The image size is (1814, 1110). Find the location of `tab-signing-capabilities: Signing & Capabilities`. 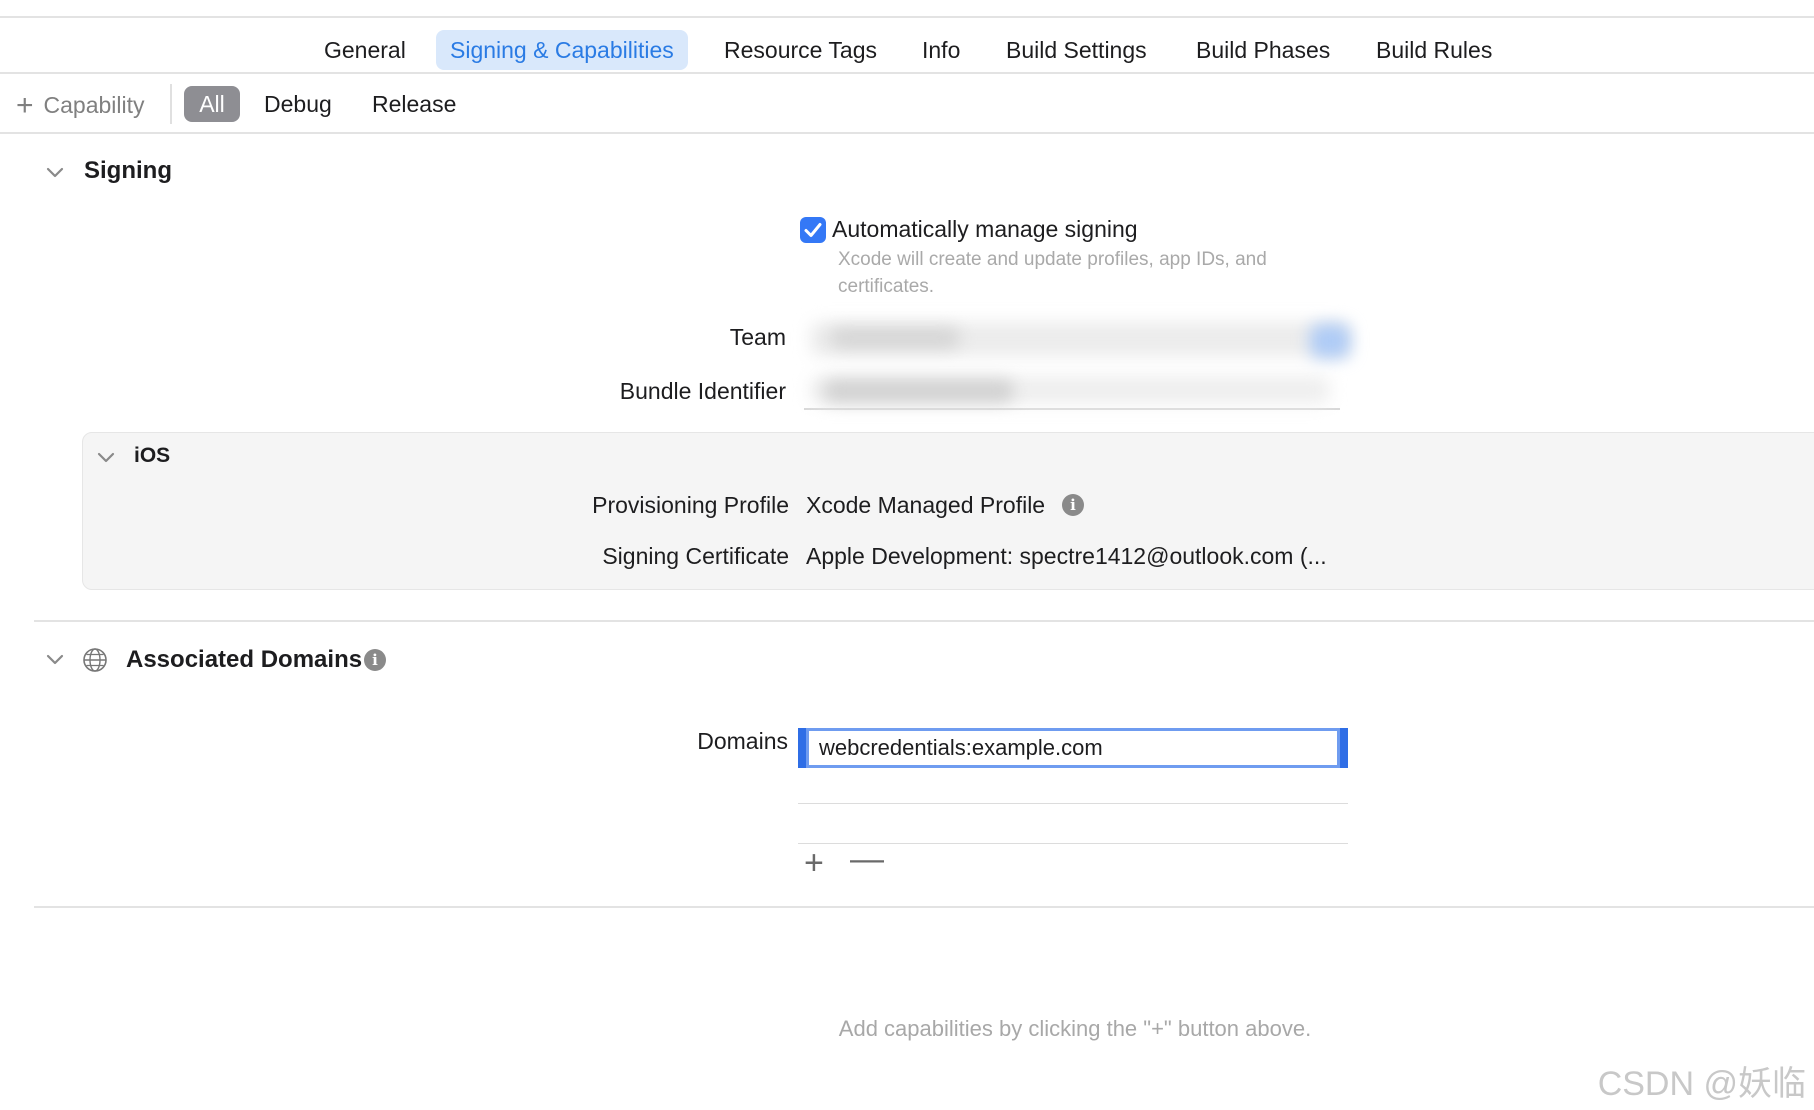

tab-signing-capabilities: Signing & Capabilities is located at coordinates (562, 50).